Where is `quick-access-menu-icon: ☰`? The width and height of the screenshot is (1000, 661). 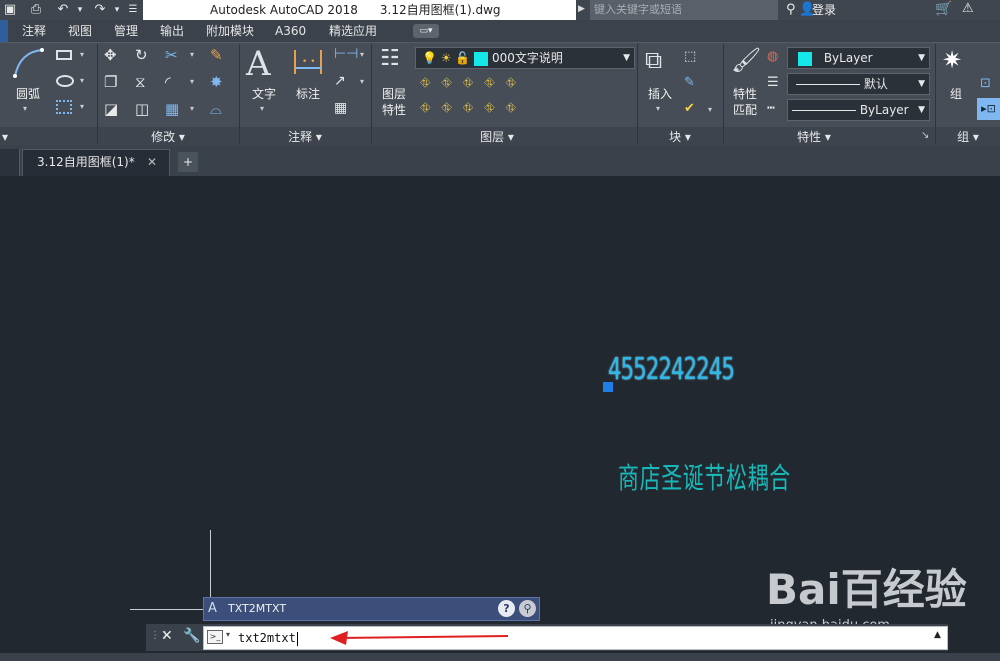 quick-access-menu-icon: ☰ is located at coordinates (133, 10).